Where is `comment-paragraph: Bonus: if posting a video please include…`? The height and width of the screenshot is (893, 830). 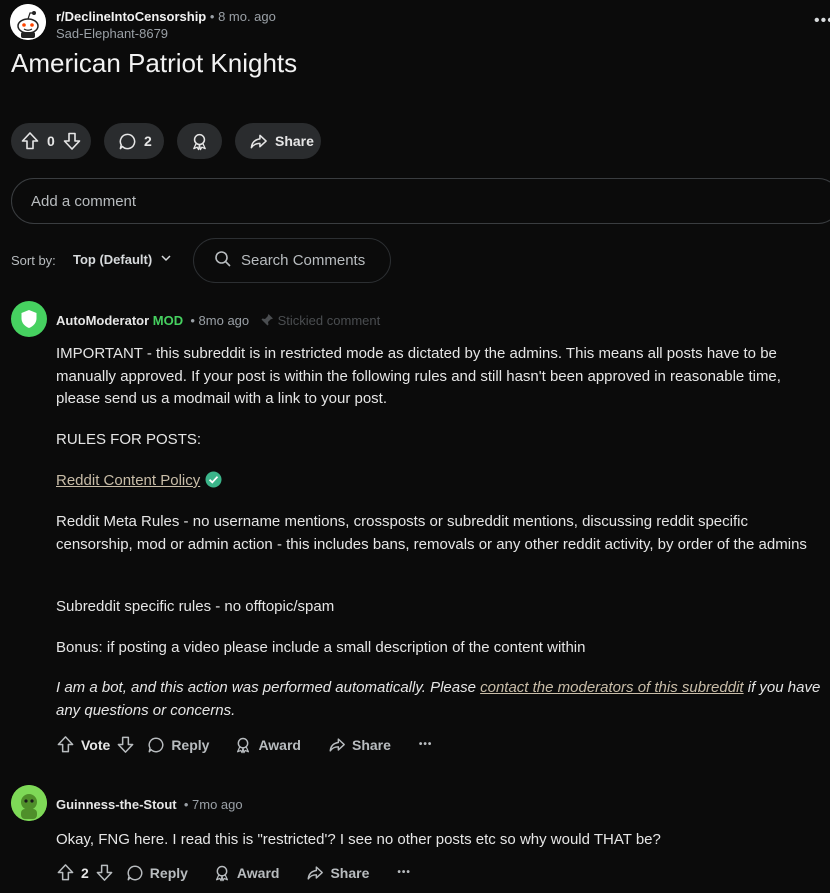 comment-paragraph: Bonus: if posting a video please include… is located at coordinates (321, 647).